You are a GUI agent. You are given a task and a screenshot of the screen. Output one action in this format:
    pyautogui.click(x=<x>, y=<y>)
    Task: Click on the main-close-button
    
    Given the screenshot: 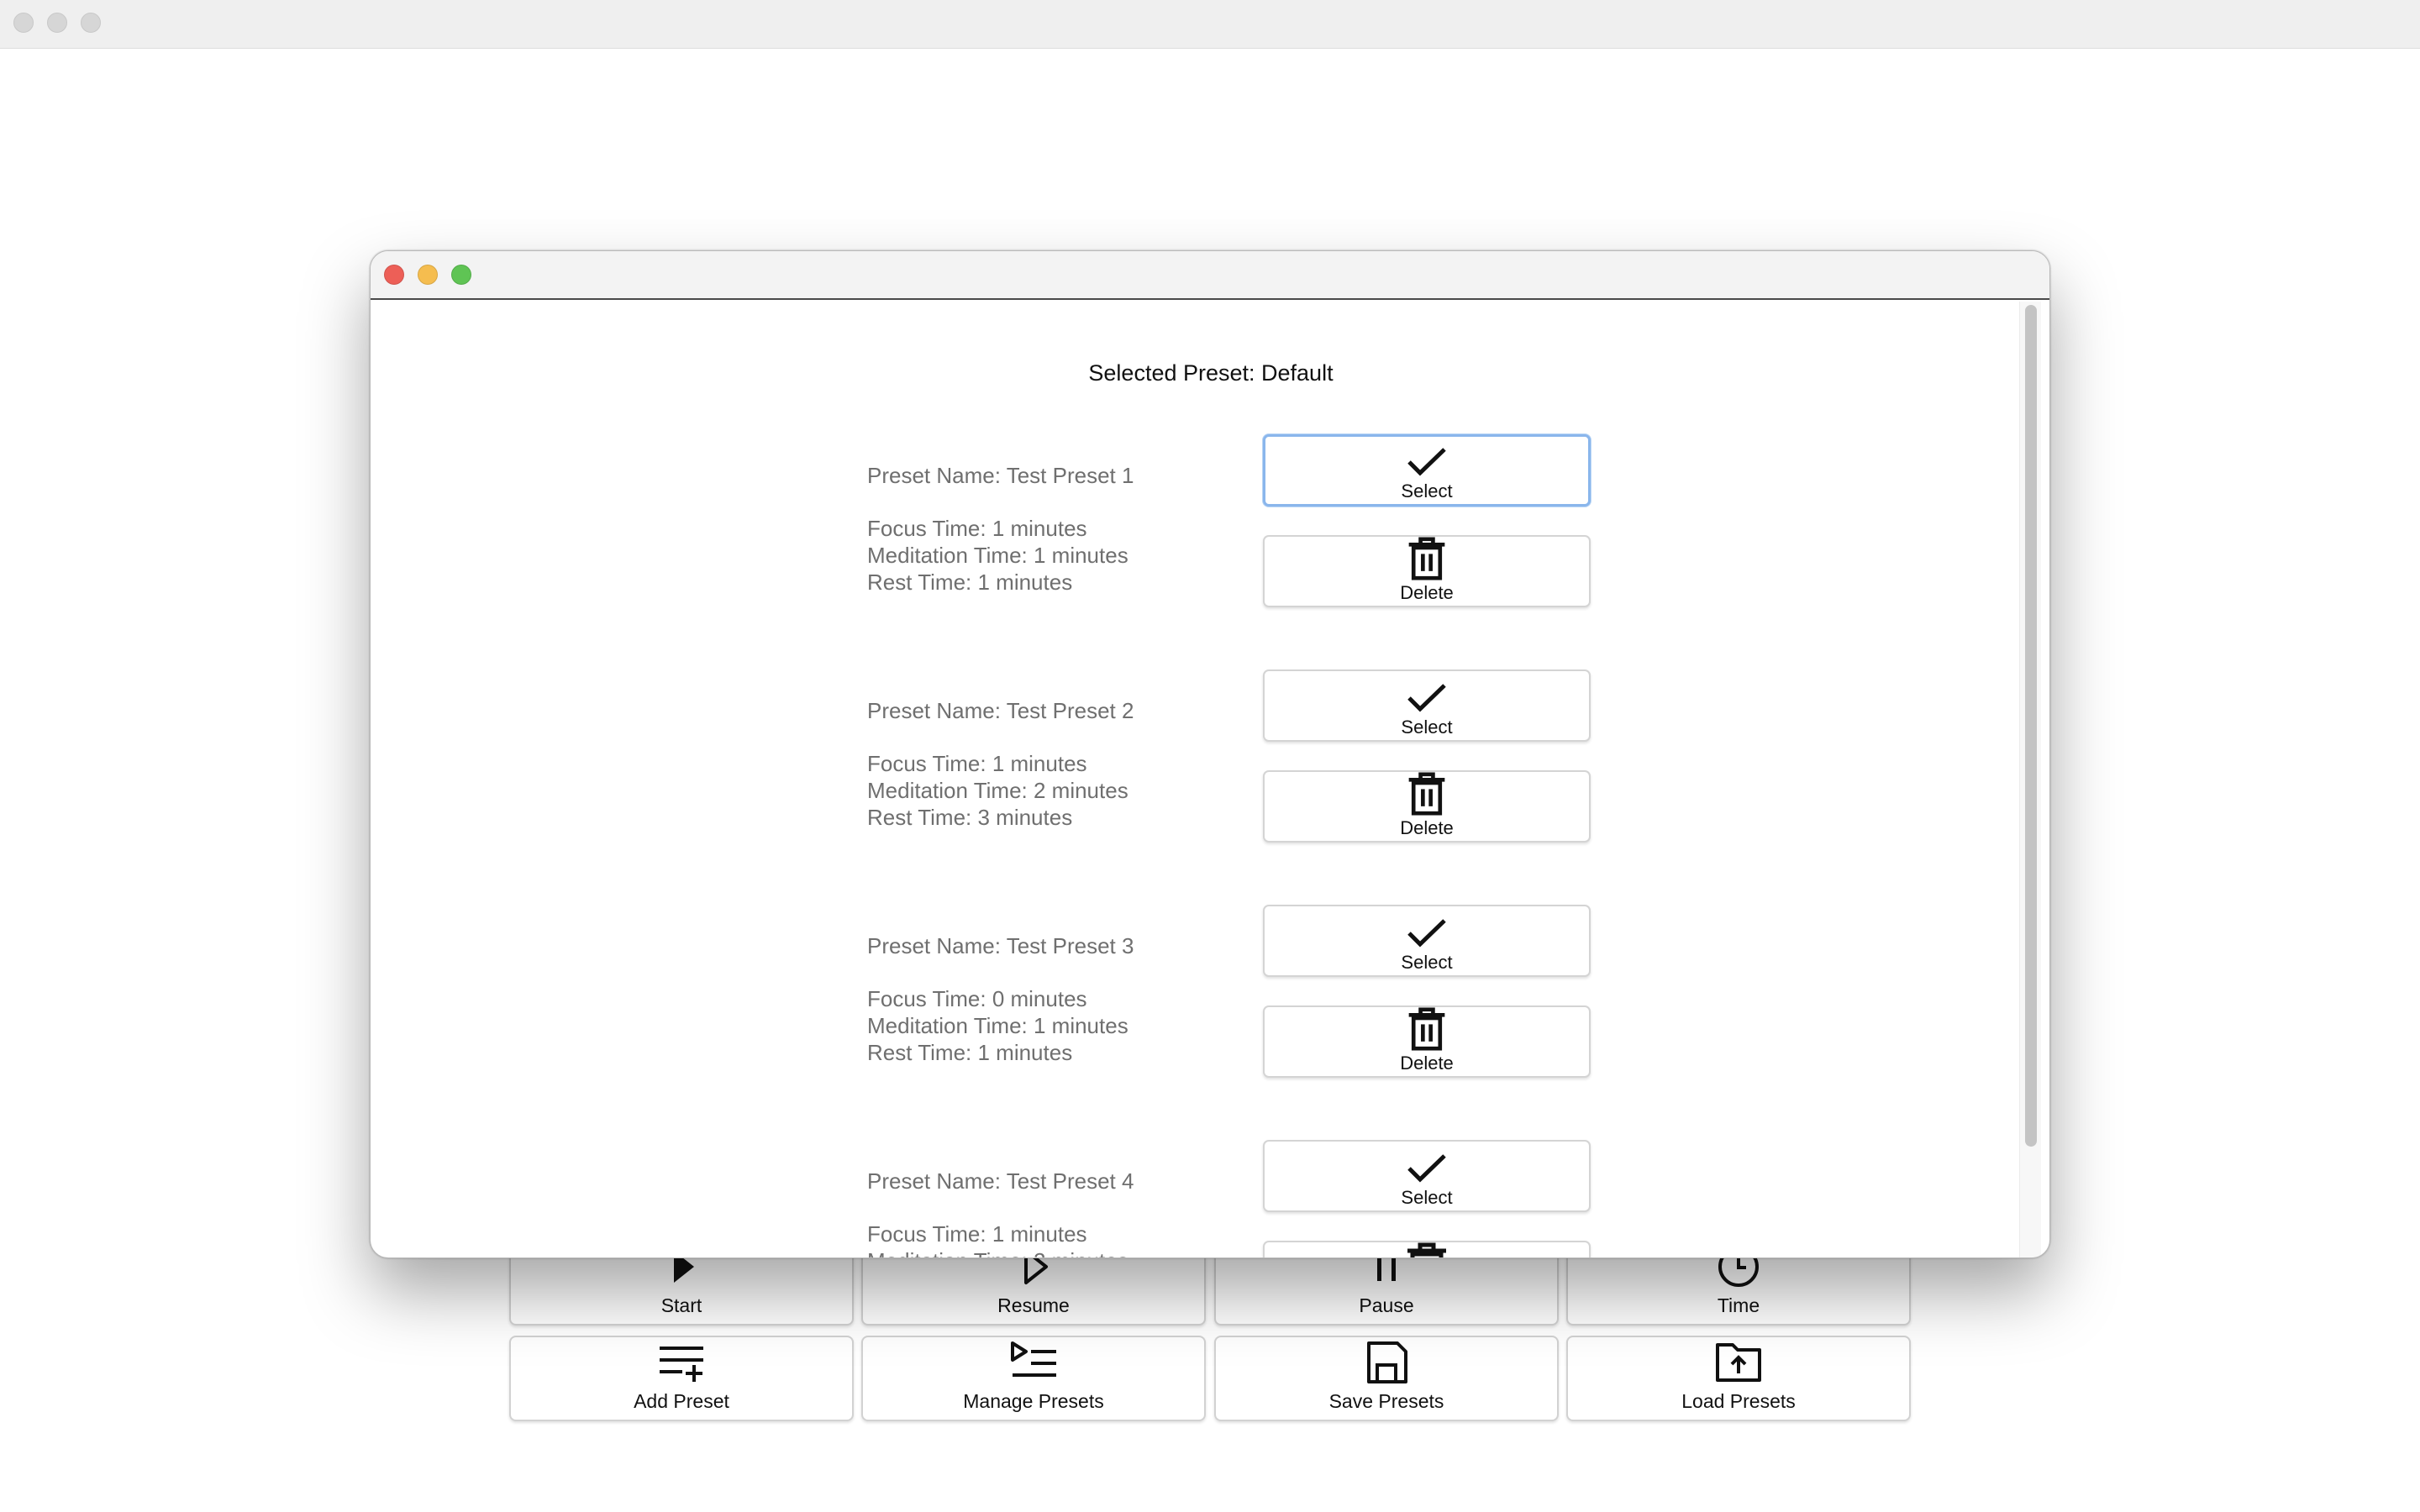 What is the action you would take?
    pyautogui.click(x=23, y=23)
    